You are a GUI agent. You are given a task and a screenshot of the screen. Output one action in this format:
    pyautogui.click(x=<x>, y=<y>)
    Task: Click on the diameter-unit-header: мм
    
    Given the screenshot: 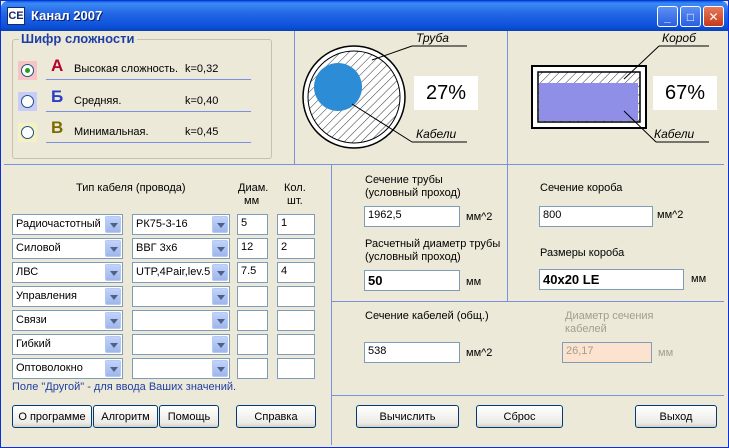 What is the action you would take?
    pyautogui.click(x=252, y=201)
    